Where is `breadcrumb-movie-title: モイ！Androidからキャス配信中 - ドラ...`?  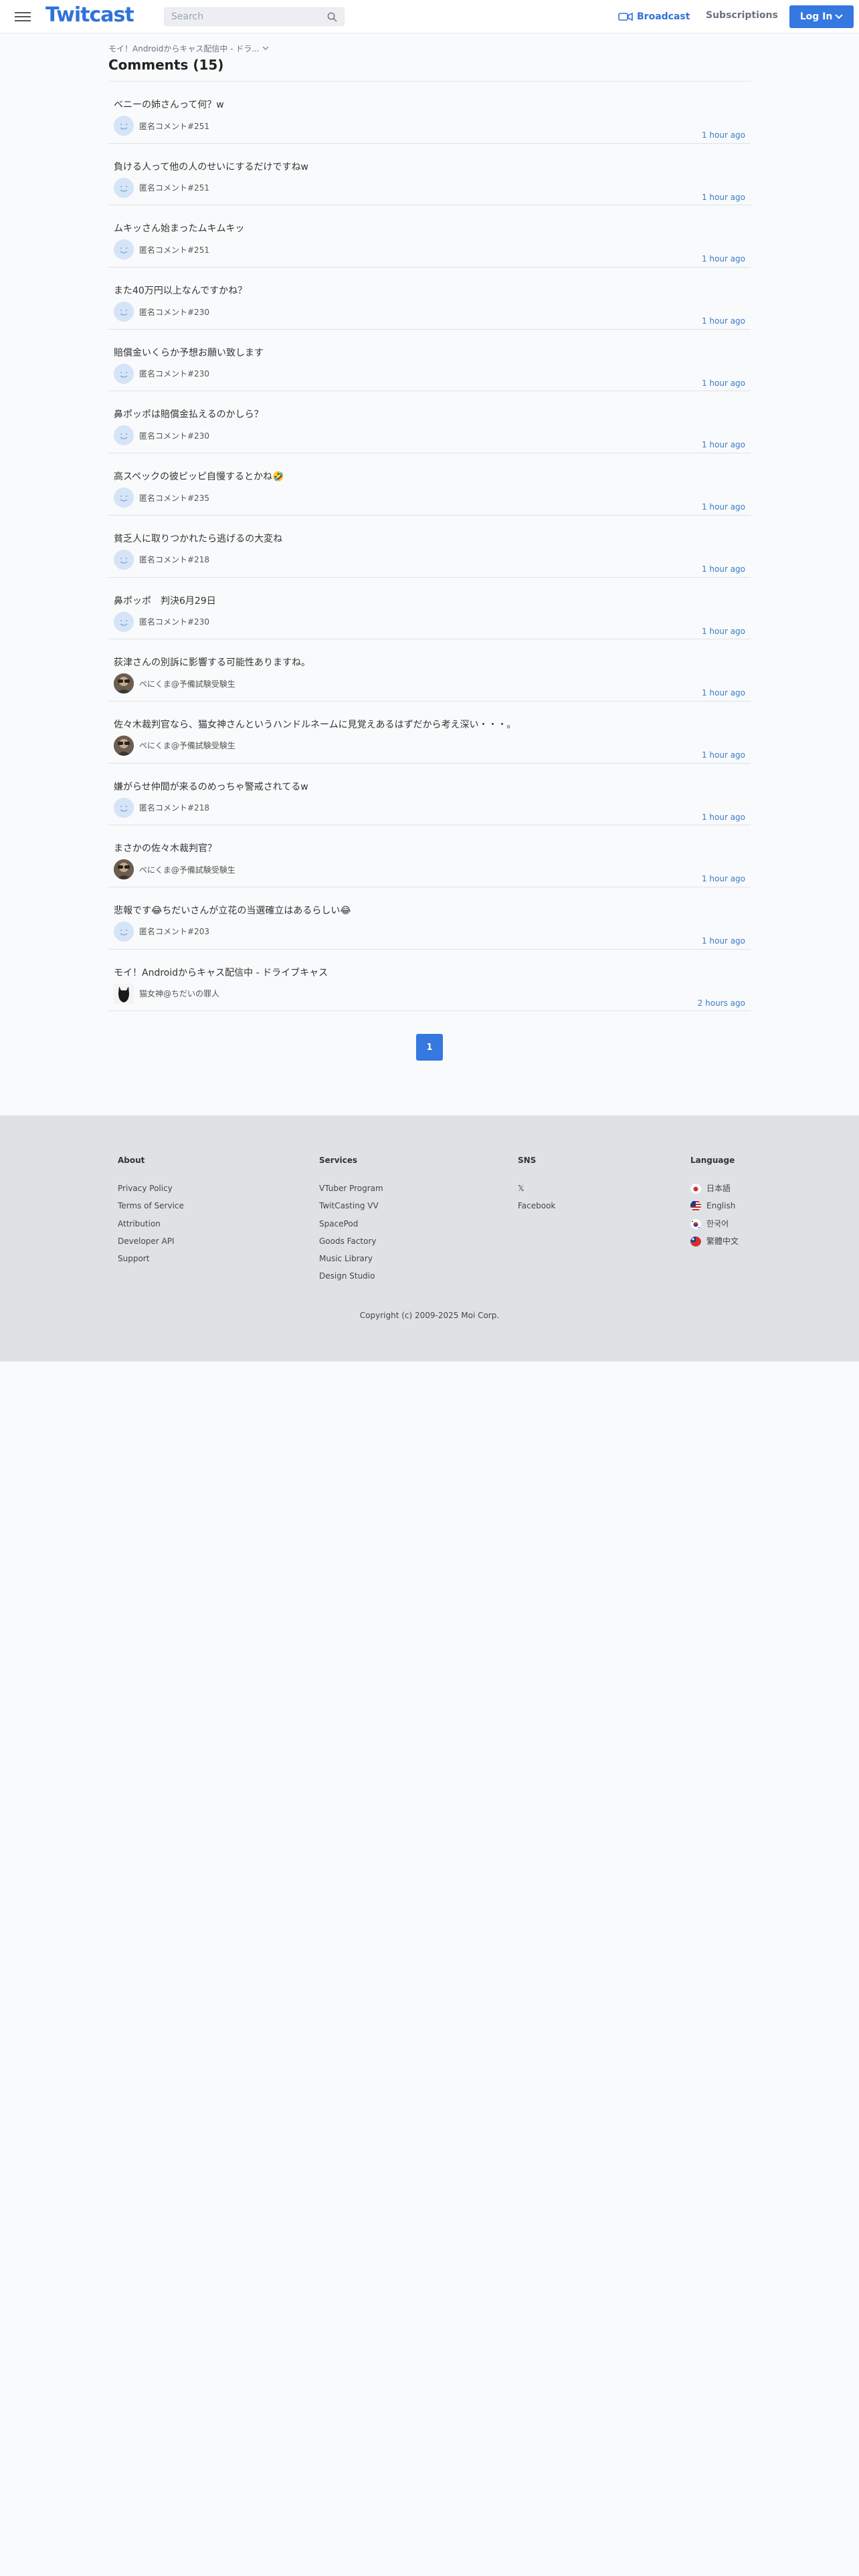
breadcrumb-movie-title: モイ！Androidからキャス配信中 - ドラ... is located at coordinates (184, 48).